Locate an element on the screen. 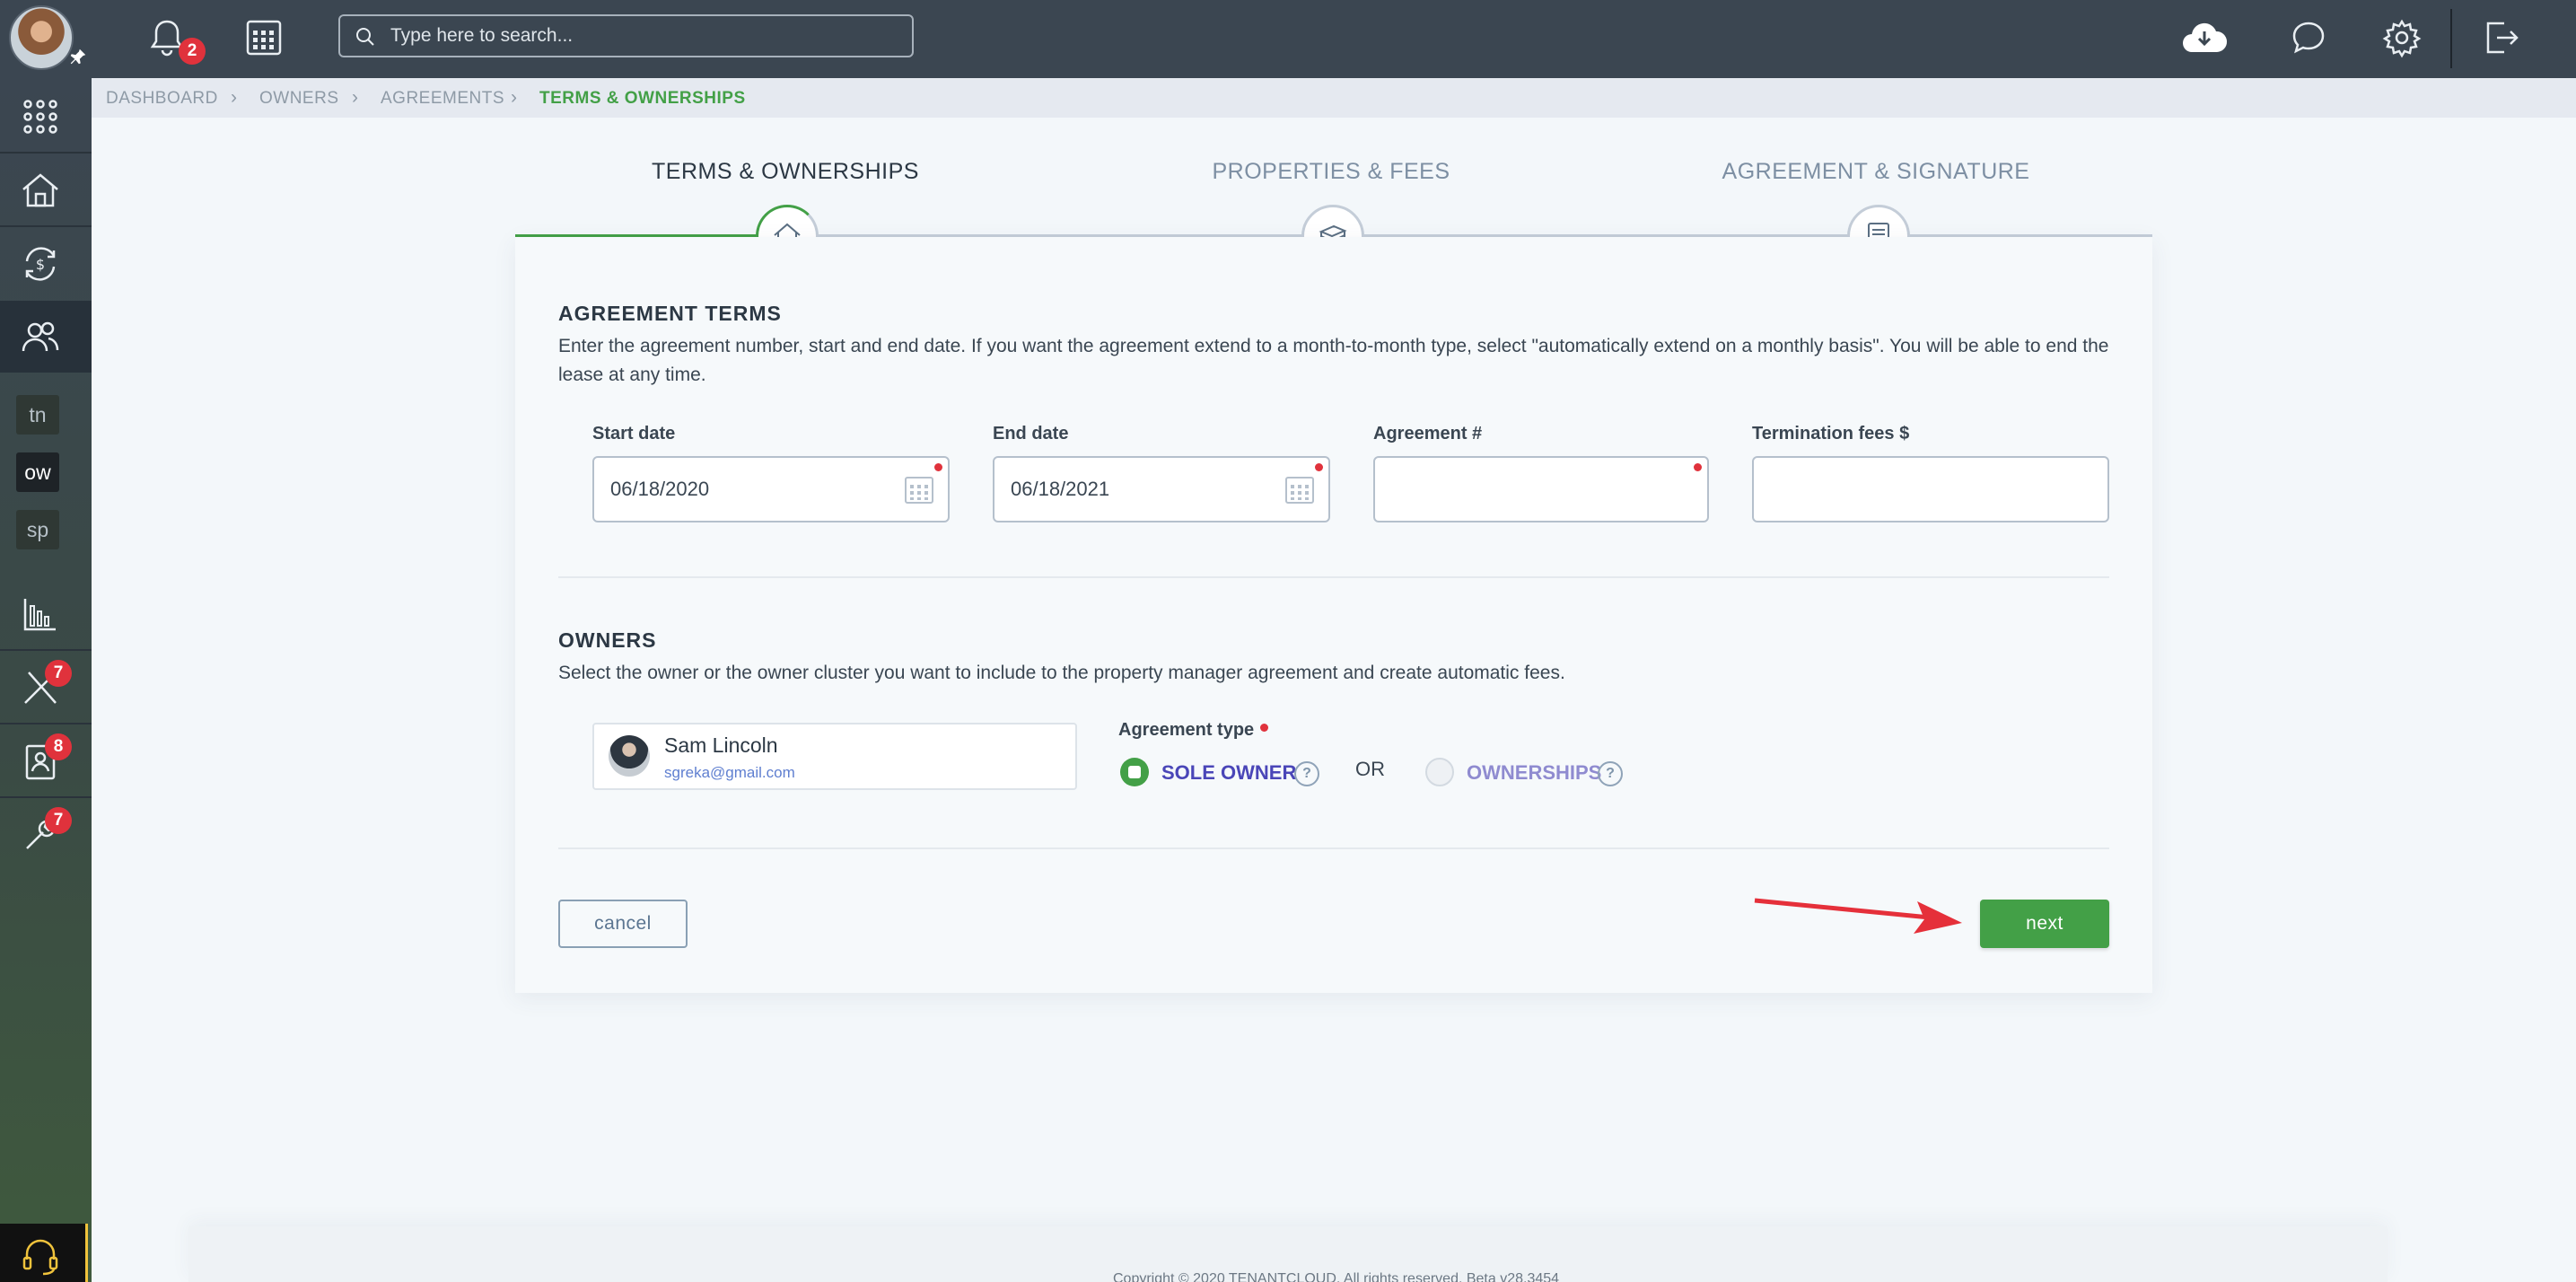 The width and height of the screenshot is (2576, 1282). chat-icon is located at coordinates (2308, 37).